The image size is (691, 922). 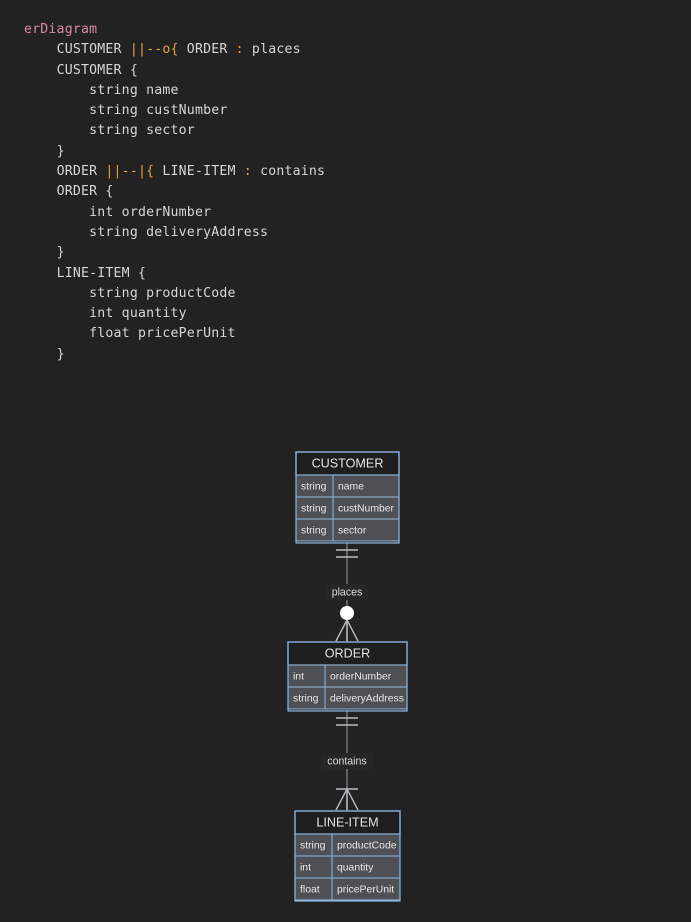 What do you see at coordinates (150, 212) in the screenshot?
I see `code-token-plain: int orderNumber` at bounding box center [150, 212].